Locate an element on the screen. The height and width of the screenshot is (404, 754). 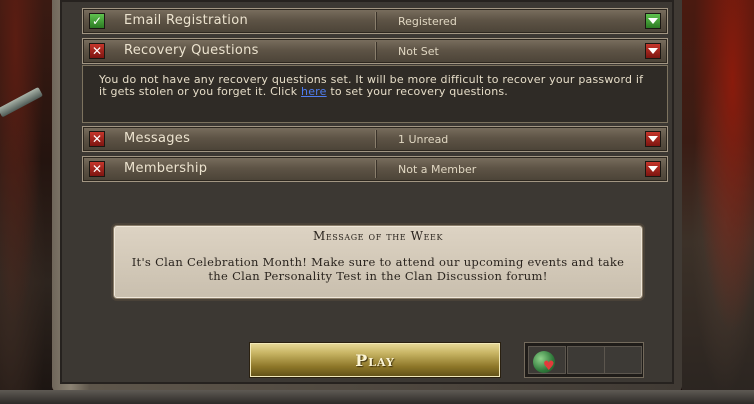
row-membership: ✕ Membership Not a Member is located at coordinates (375, 169).